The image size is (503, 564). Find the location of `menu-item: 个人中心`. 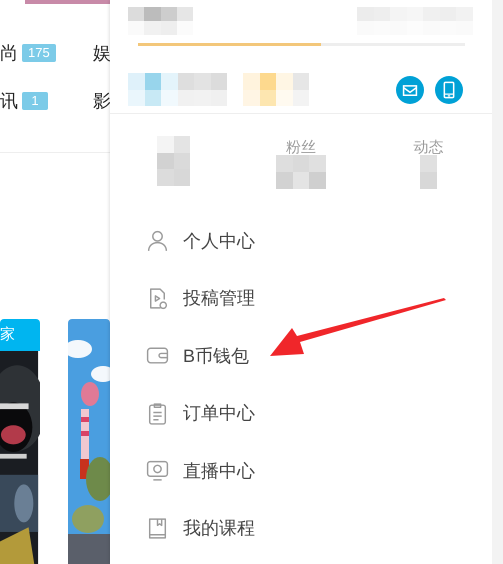

menu-item: 个人中心 is located at coordinates (301, 241).